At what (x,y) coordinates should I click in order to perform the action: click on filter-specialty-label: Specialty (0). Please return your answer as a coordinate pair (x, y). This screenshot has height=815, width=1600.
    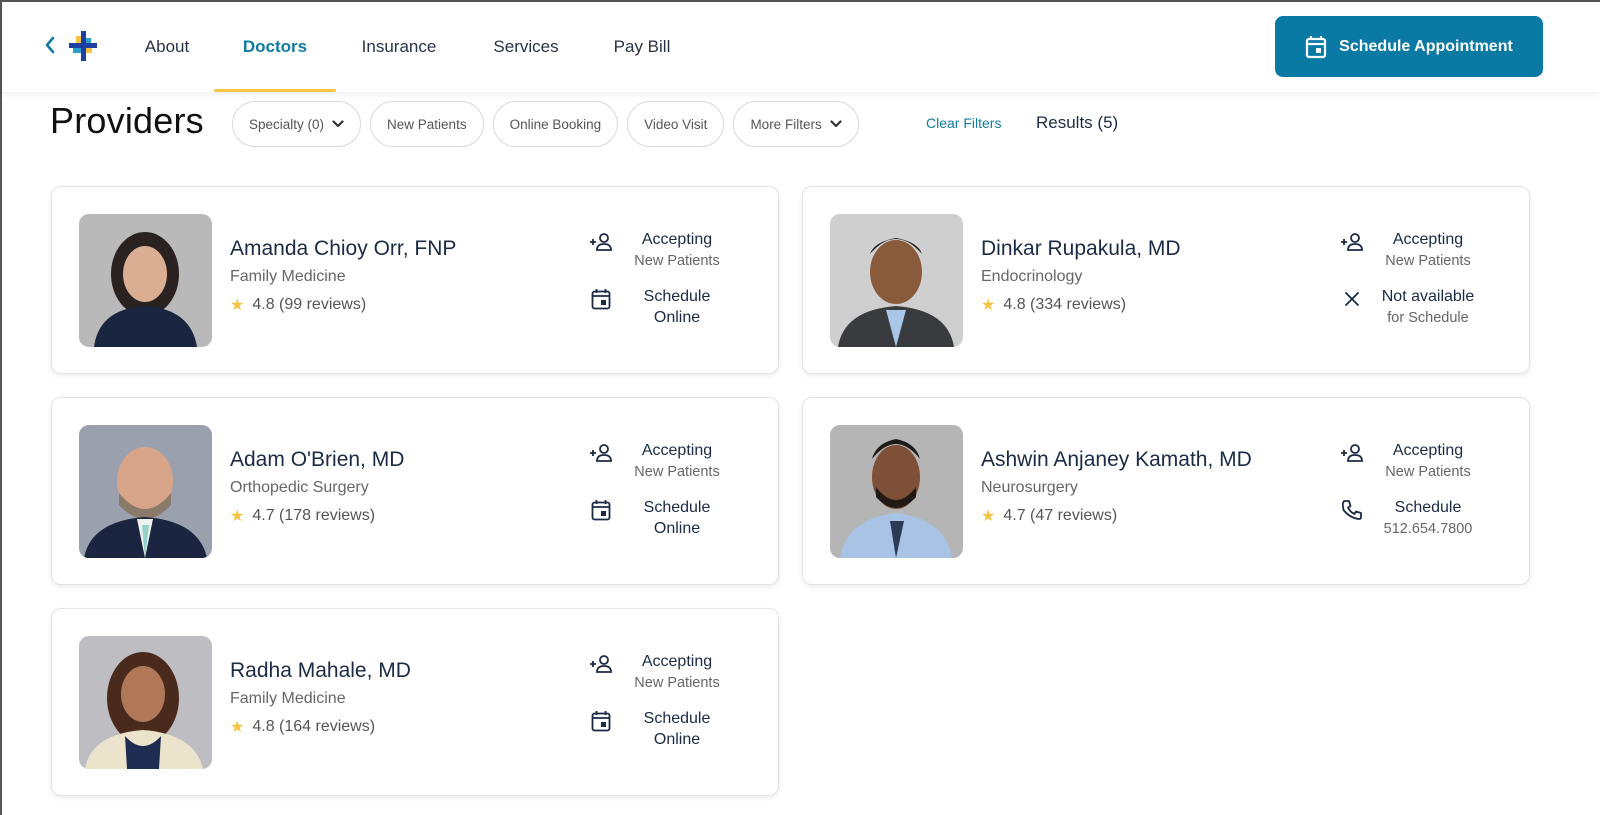
    Looking at the image, I should click on (287, 124).